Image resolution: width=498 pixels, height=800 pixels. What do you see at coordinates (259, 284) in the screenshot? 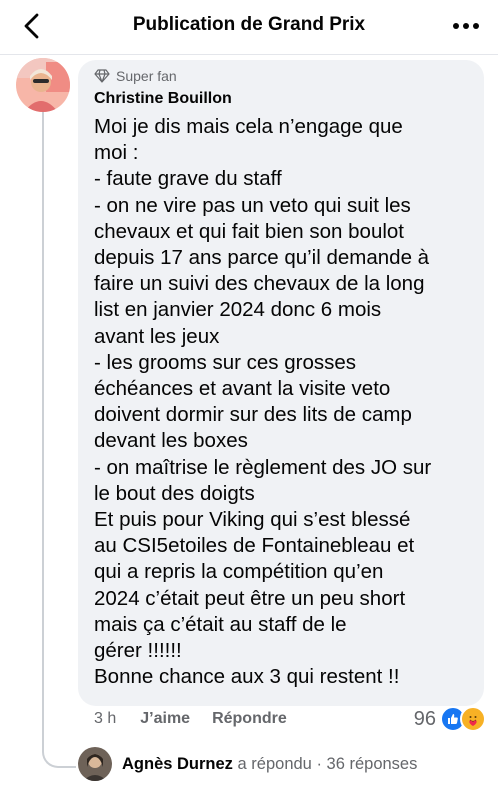
I see `comment-line: faire un suivi des chevaux de la long` at bounding box center [259, 284].